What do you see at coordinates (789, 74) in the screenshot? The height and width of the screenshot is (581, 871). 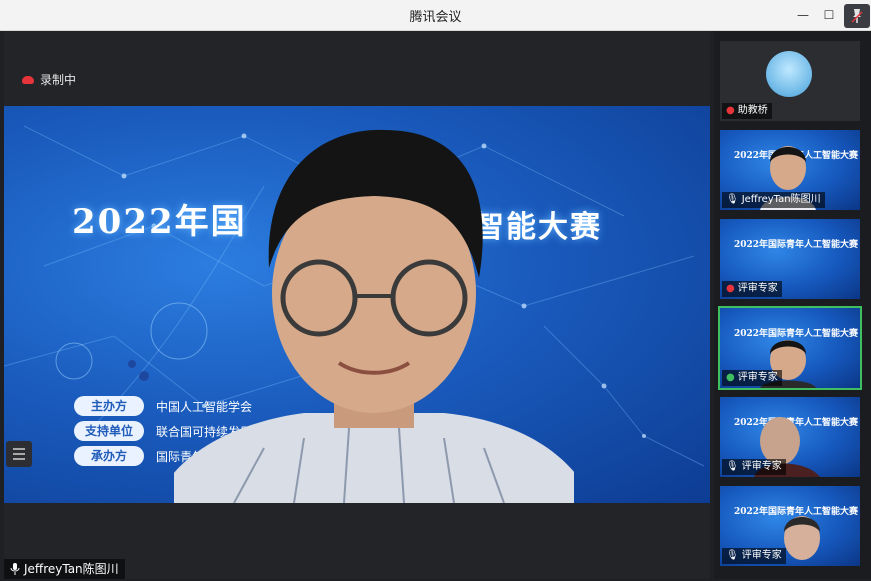 I see `avatar` at bounding box center [789, 74].